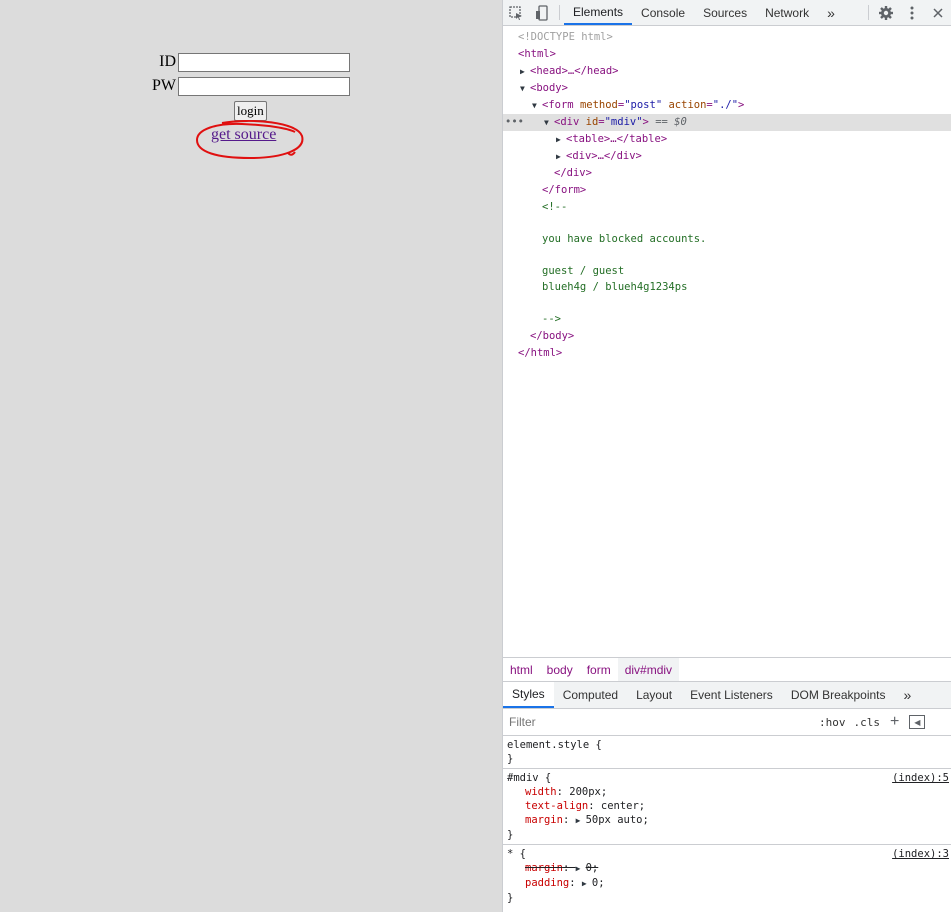 Image resolution: width=951 pixels, height=912 pixels. Describe the element at coordinates (560, 670) in the screenshot. I see `breadcrumb-body: body` at that location.